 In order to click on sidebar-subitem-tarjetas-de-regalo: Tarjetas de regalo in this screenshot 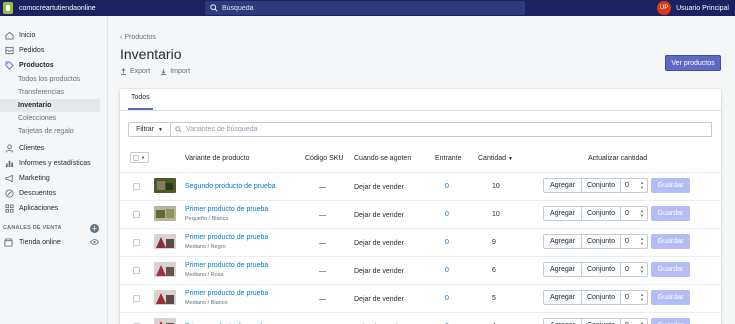, I will do `click(53, 131)`.